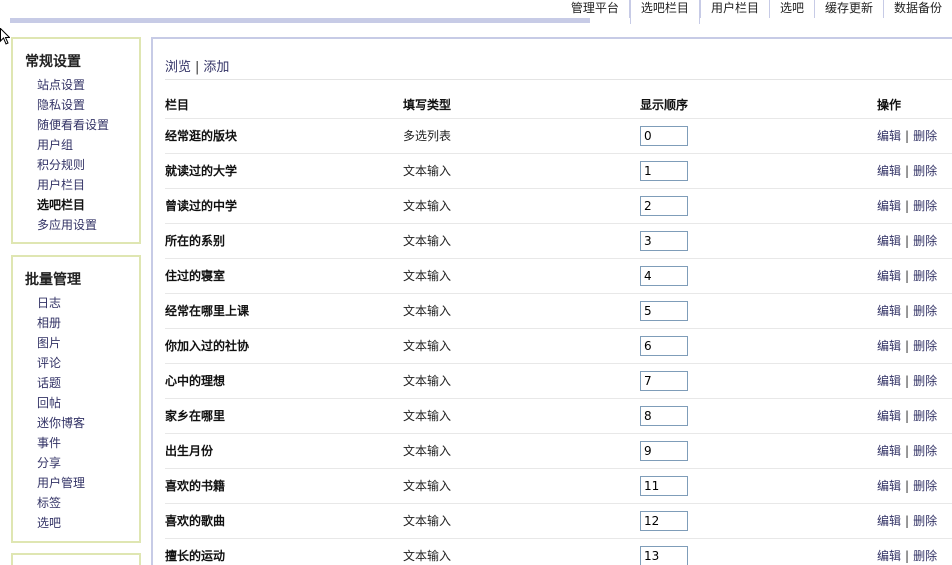  Describe the element at coordinates (88, 145) in the screenshot. I see `sidebar-general-item: 用户组` at that location.